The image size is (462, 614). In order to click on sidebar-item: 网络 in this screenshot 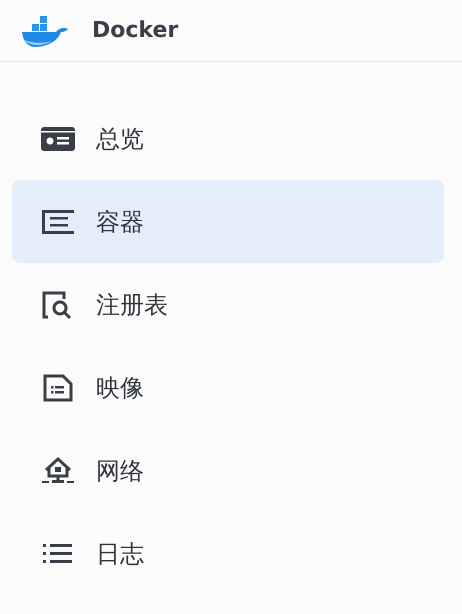, I will do `click(228, 470)`.